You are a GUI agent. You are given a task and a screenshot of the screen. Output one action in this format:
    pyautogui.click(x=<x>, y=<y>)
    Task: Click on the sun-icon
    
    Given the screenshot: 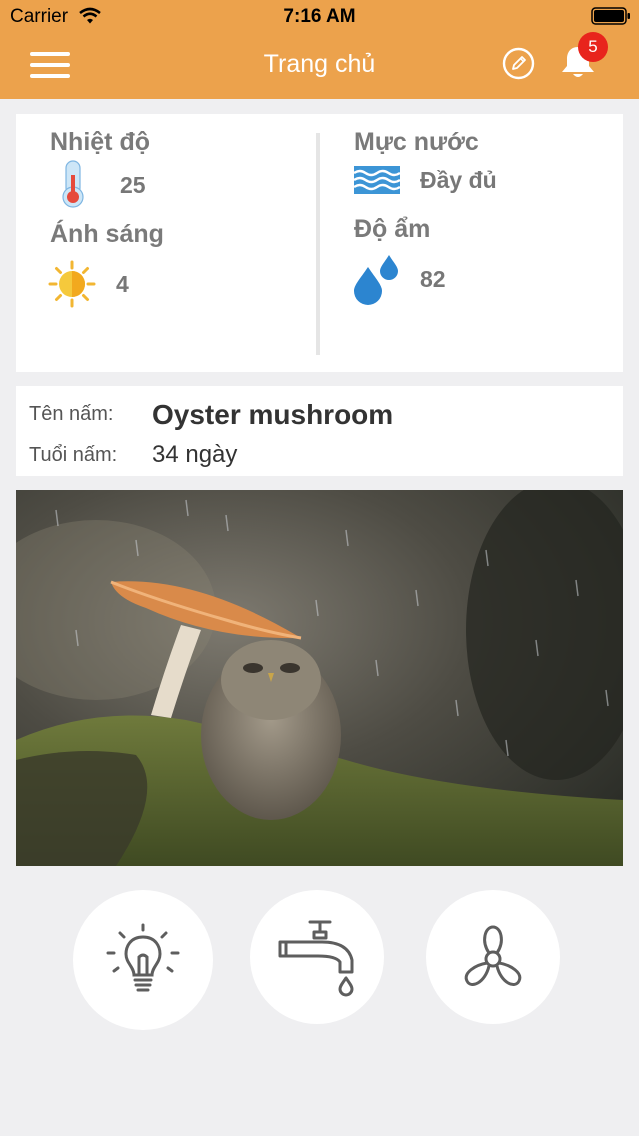 What is the action you would take?
    pyautogui.click(x=72, y=284)
    